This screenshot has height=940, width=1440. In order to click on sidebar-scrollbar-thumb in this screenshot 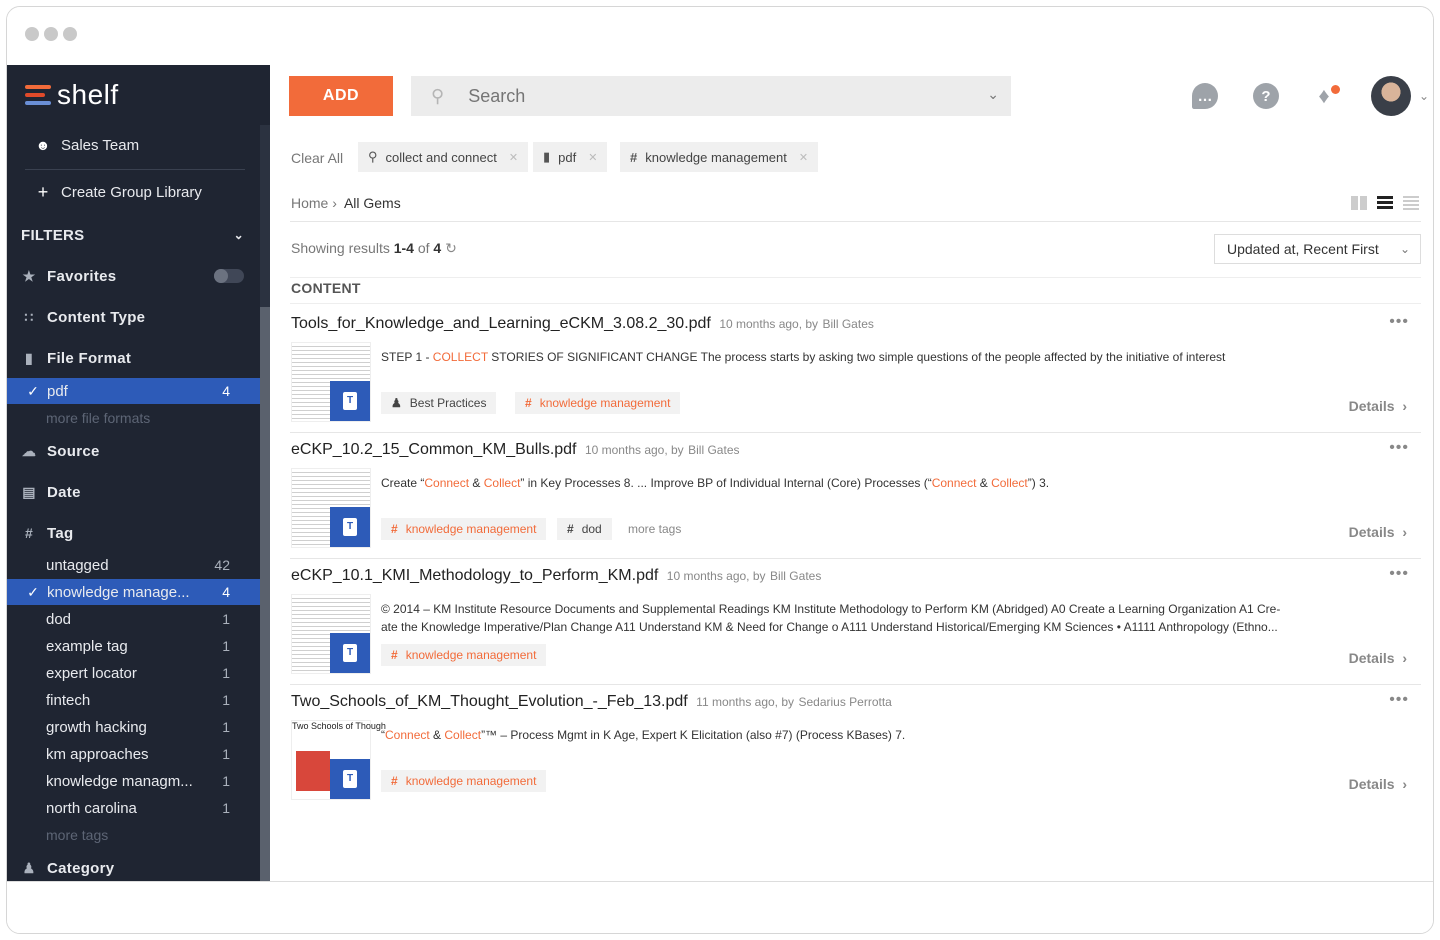, I will do `click(265, 594)`.